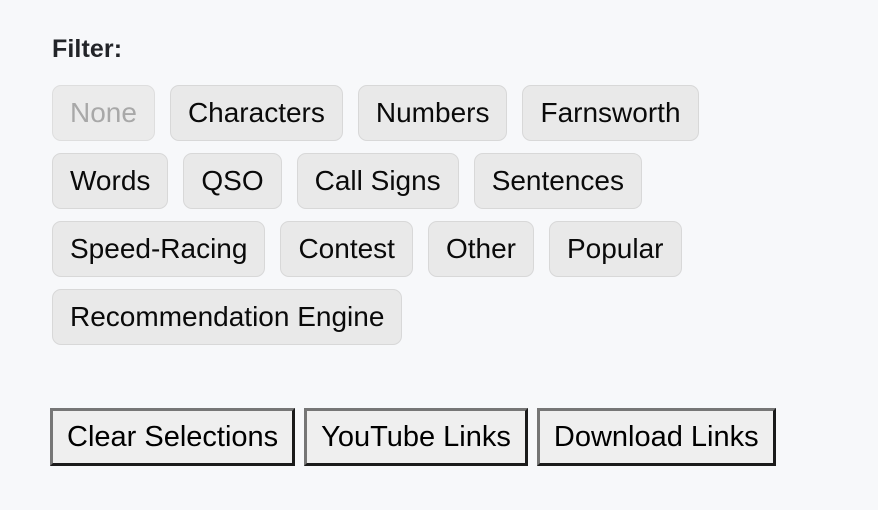  What do you see at coordinates (227, 317) in the screenshot?
I see `filter-pill-recommendation-engine: Recommendation Engine` at bounding box center [227, 317].